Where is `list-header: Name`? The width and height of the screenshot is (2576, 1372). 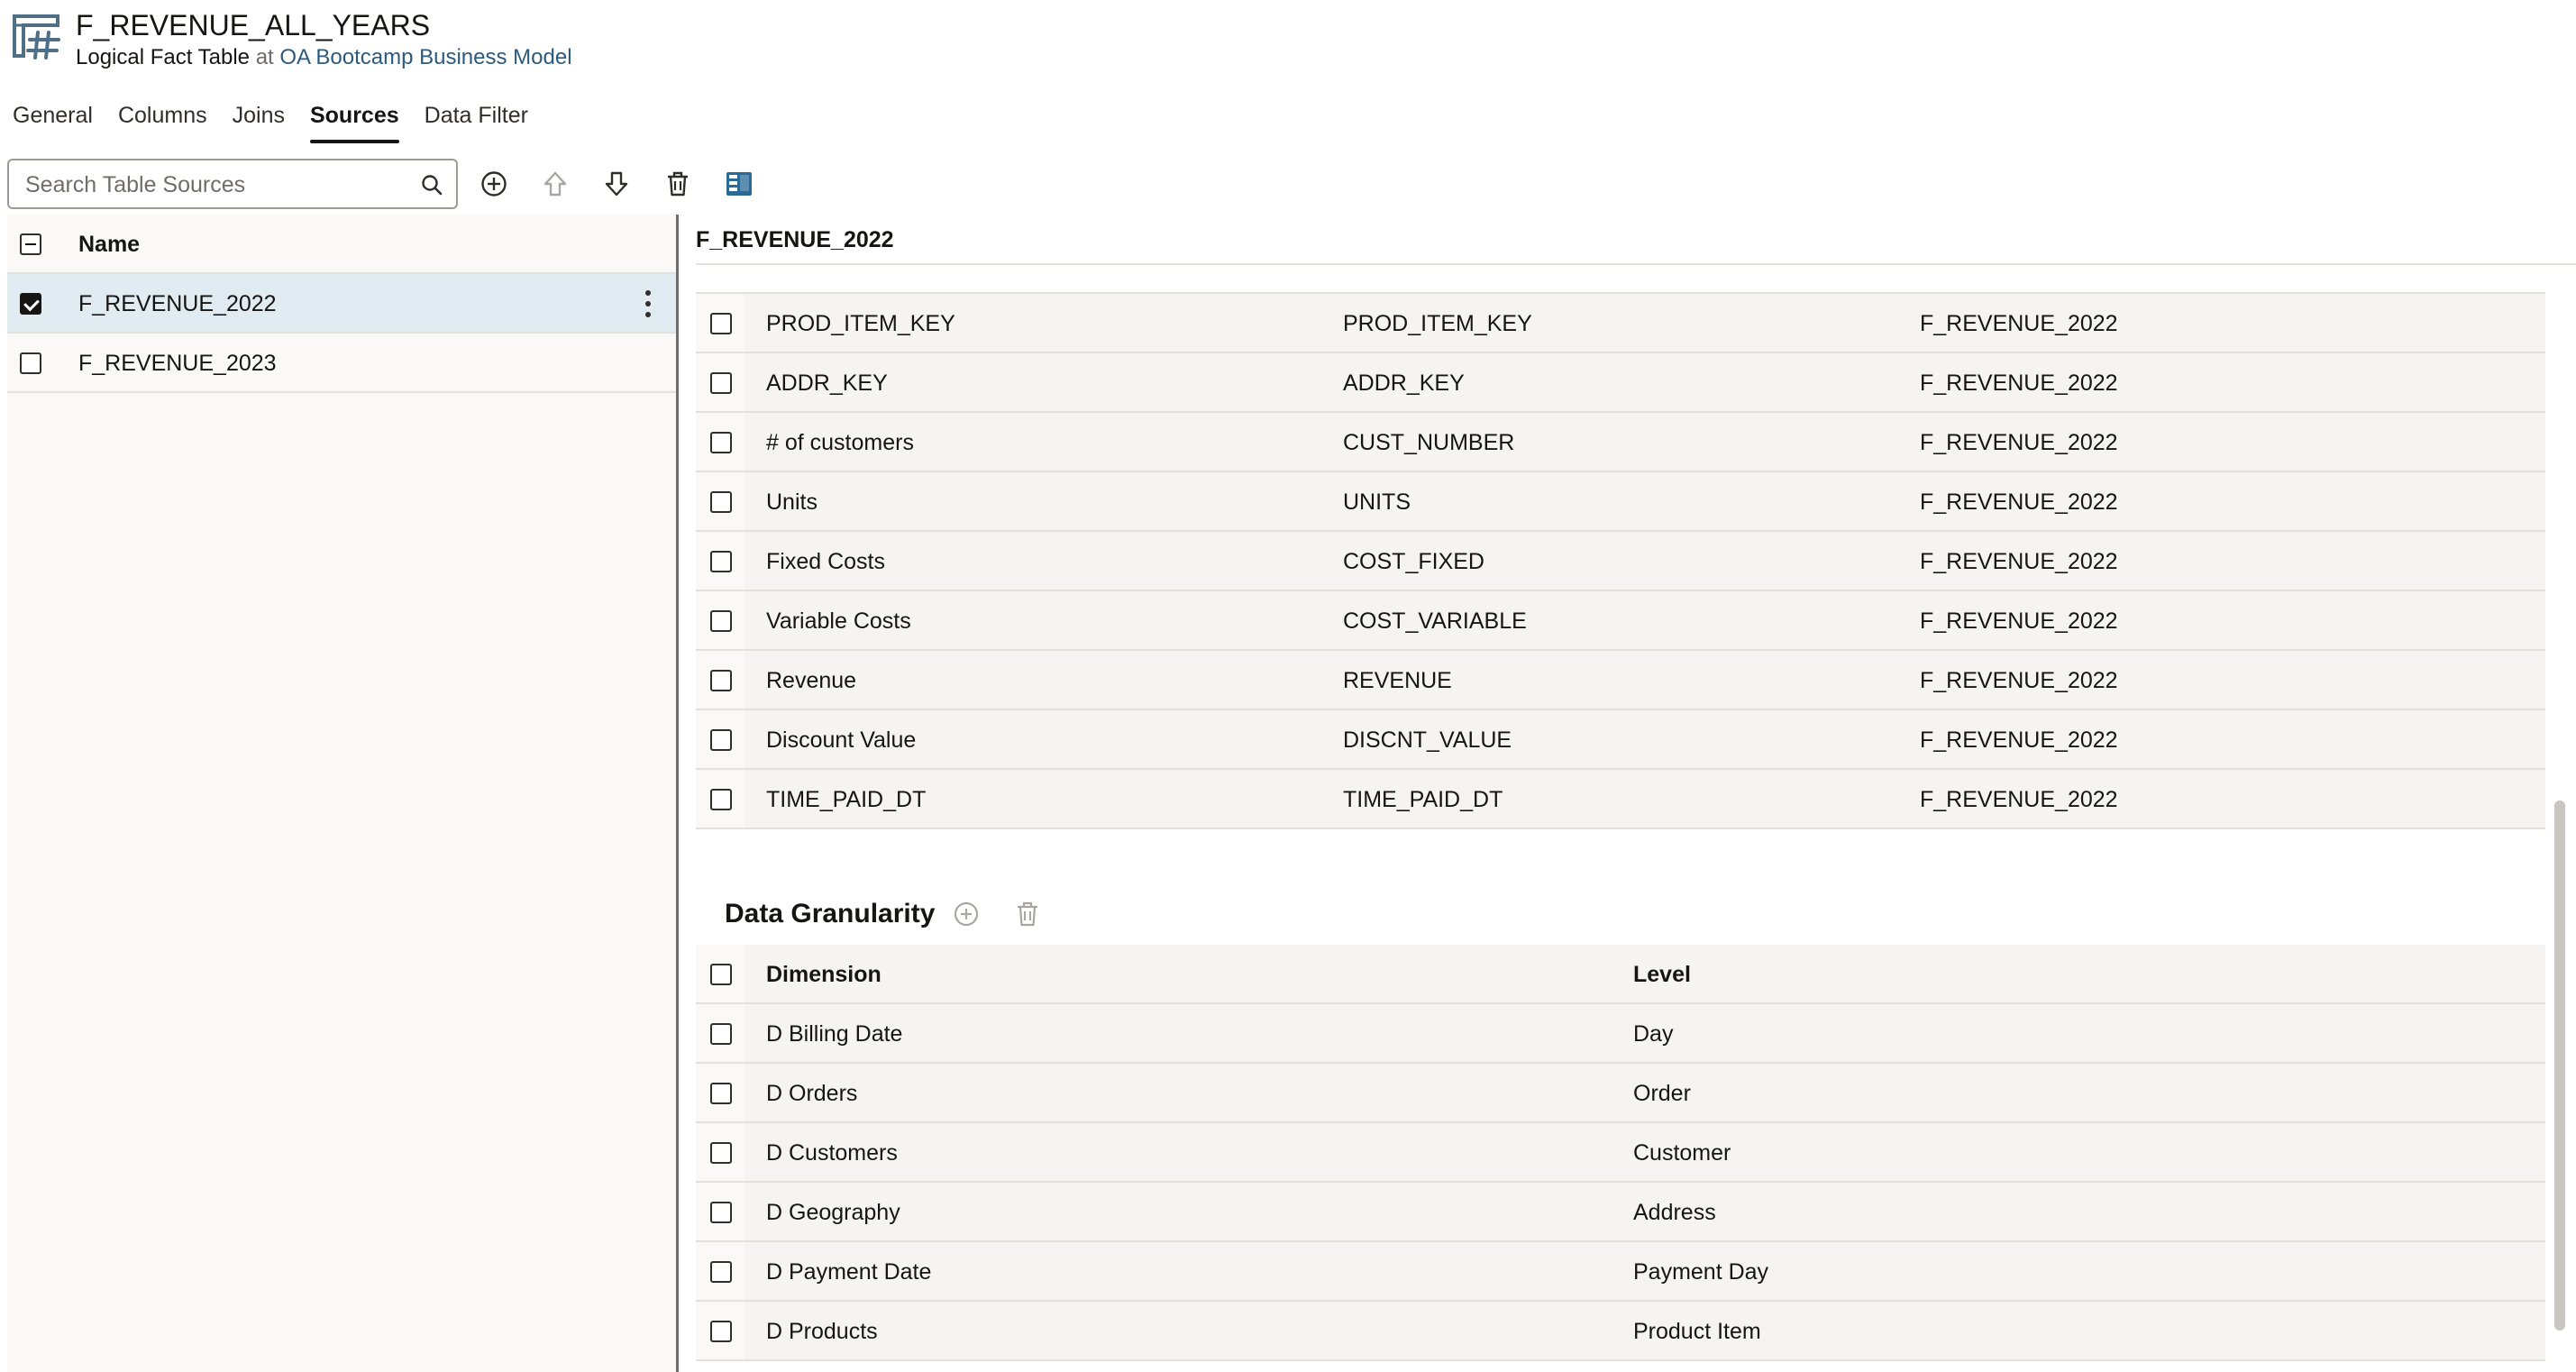 list-header: Name is located at coordinates (341, 244).